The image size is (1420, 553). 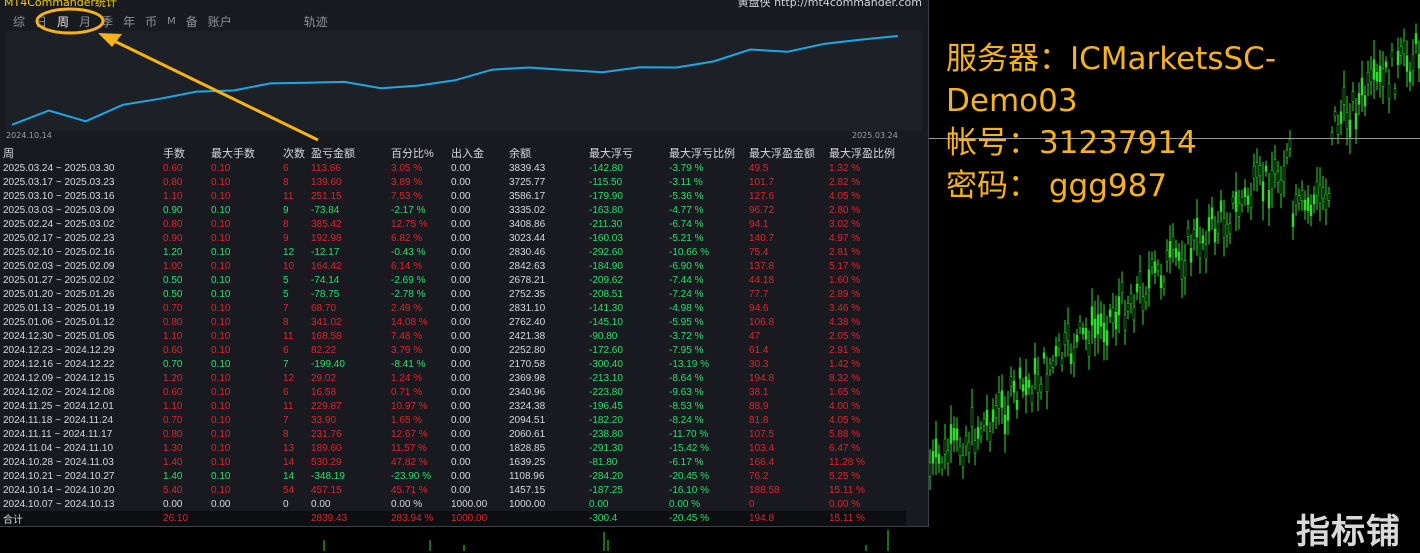 What do you see at coordinates (41, 21) in the screenshot?
I see `tab-day: 日` at bounding box center [41, 21].